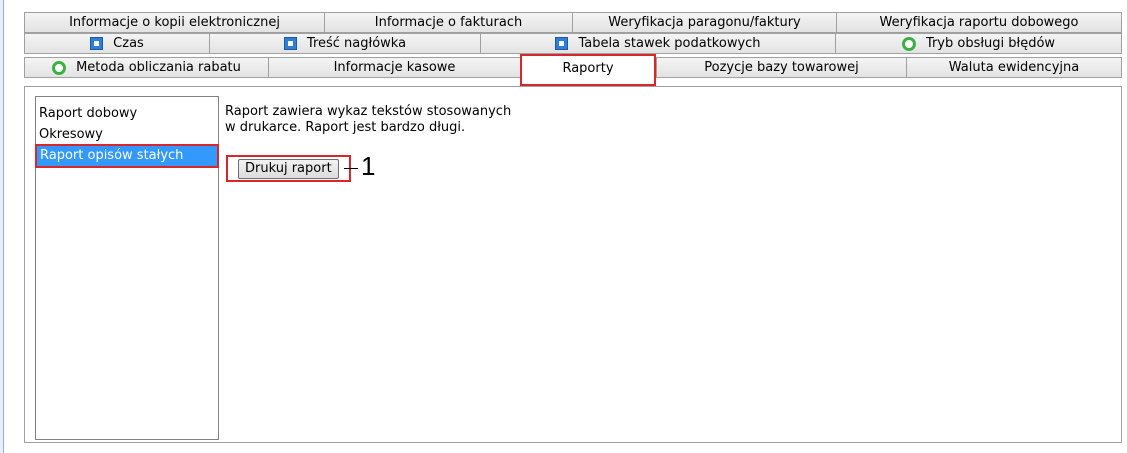 The image size is (1127, 453). I want to click on tab-label: Metoda obliczania rabatu, so click(158, 67).